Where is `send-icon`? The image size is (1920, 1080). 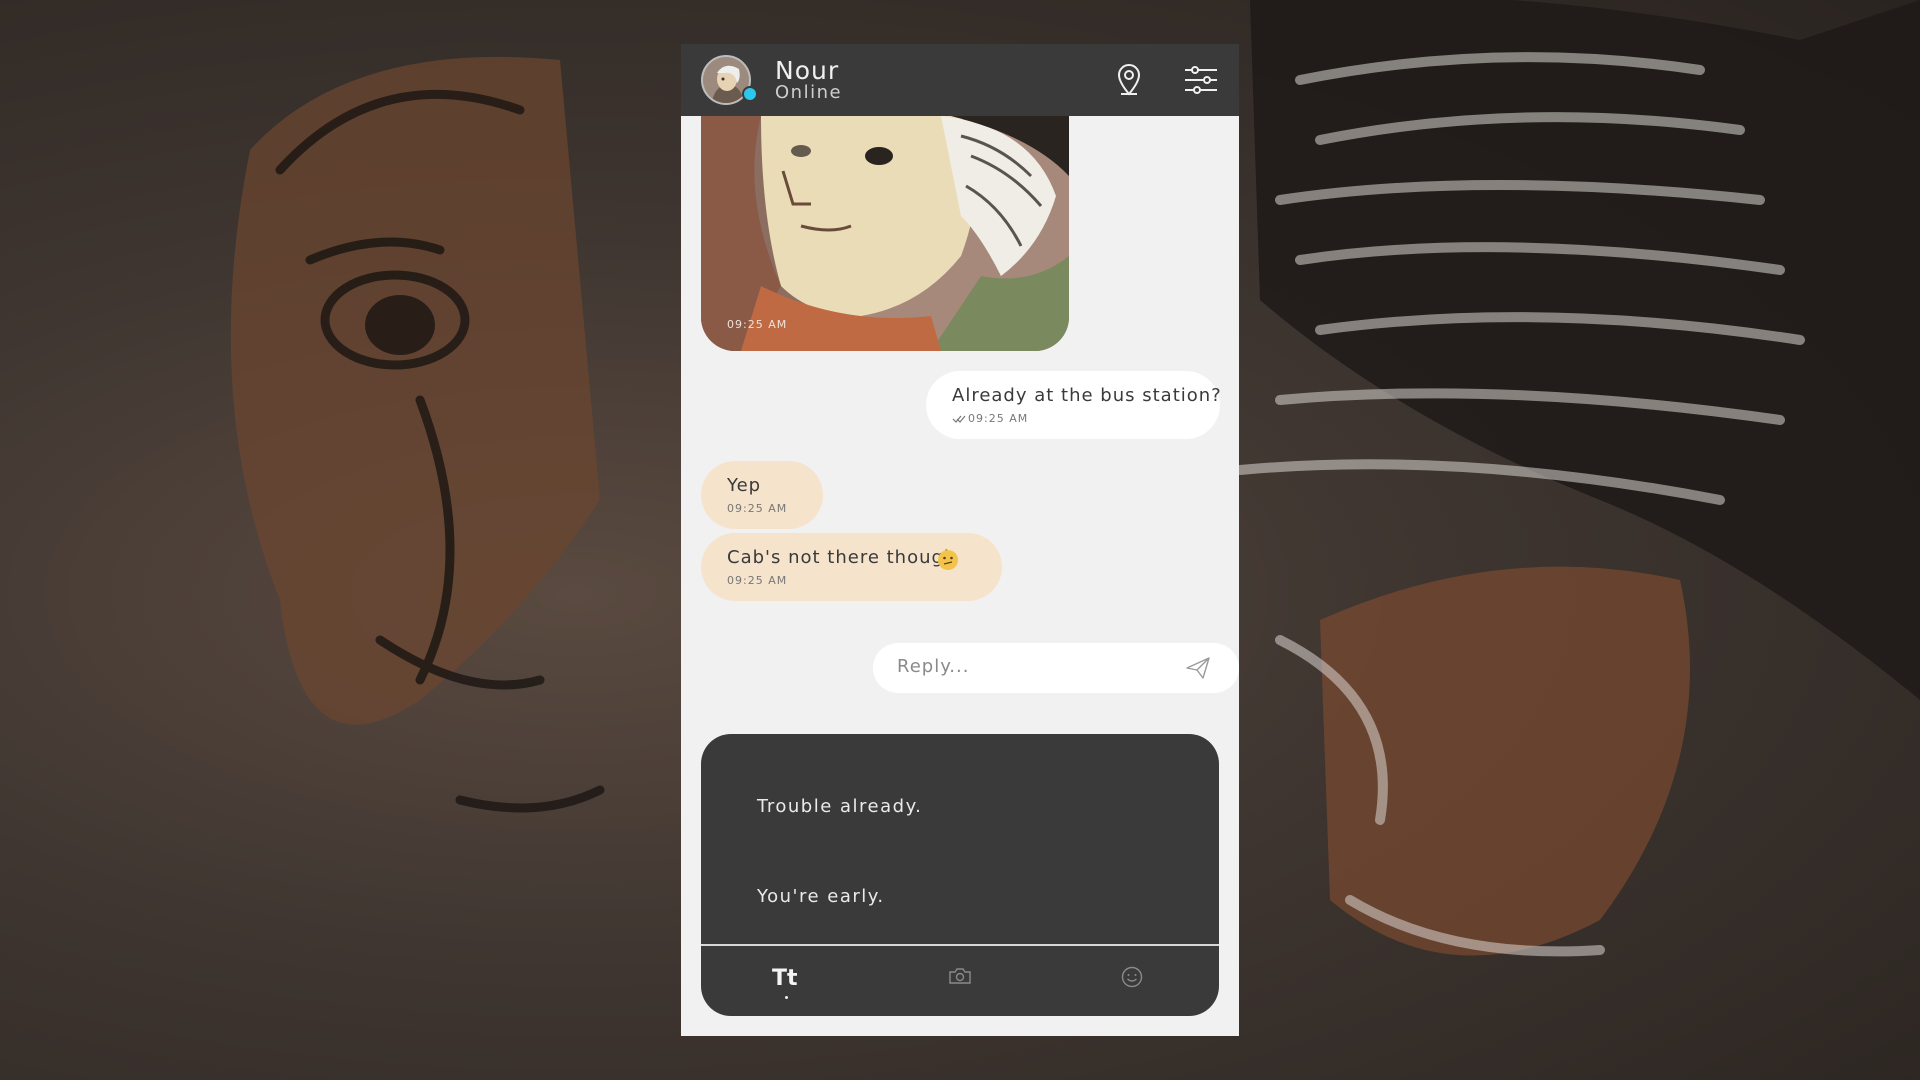
send-icon is located at coordinates (1198, 668).